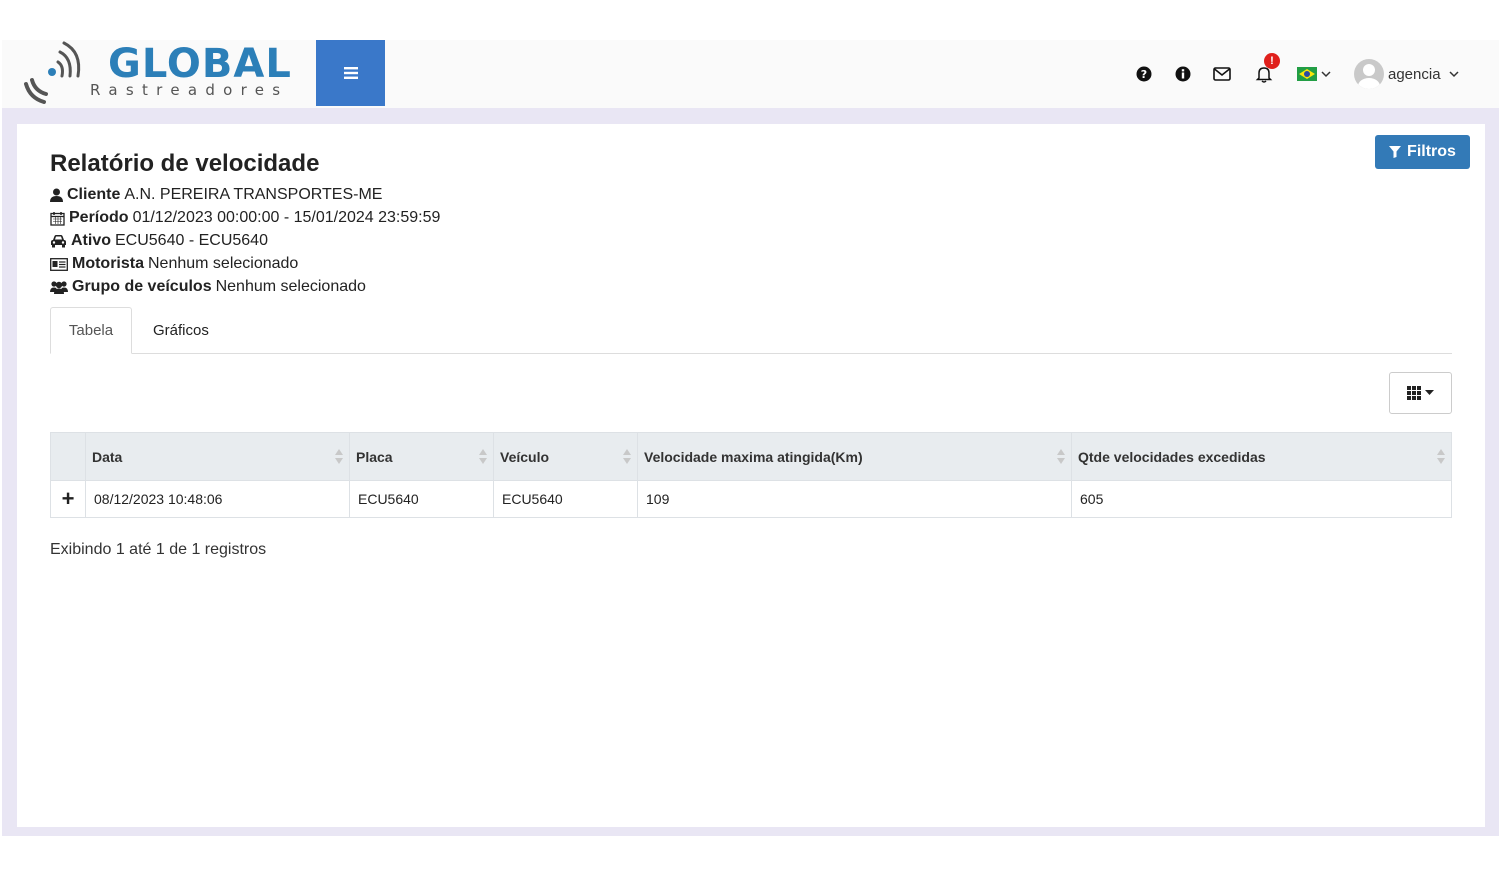 Image resolution: width=1500 pixels, height=876 pixels. Describe the element at coordinates (68, 456) in the screenshot. I see `col-expand` at that location.